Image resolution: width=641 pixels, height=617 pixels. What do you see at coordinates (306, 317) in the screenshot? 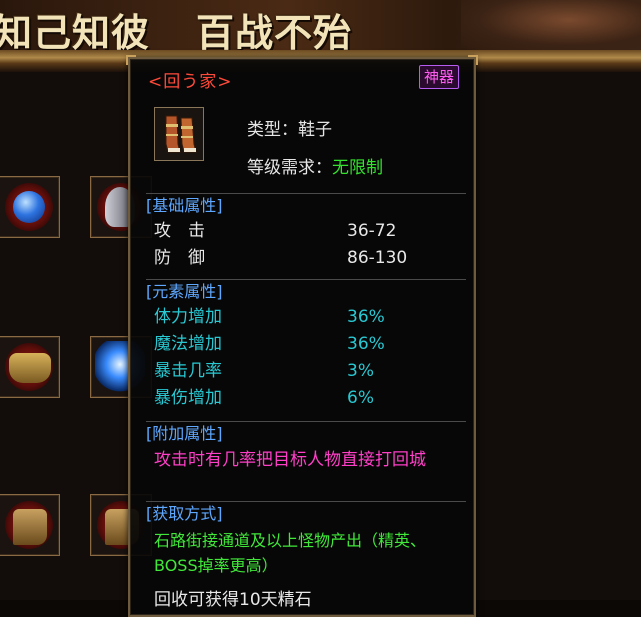
I see `stat-row: 体力增加 36%` at bounding box center [306, 317].